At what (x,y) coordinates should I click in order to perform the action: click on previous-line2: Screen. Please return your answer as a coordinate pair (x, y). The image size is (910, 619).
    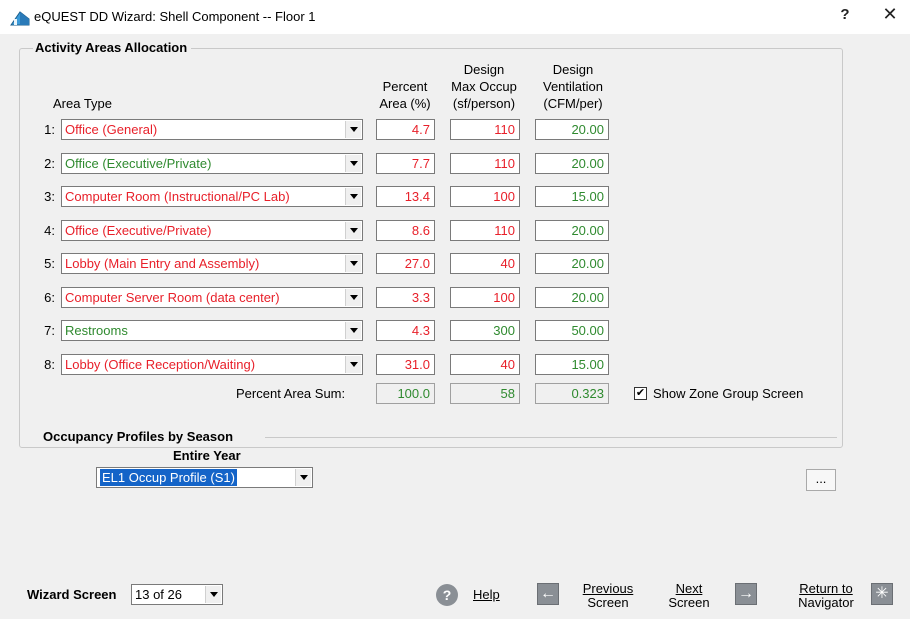
    Looking at the image, I should click on (608, 602).